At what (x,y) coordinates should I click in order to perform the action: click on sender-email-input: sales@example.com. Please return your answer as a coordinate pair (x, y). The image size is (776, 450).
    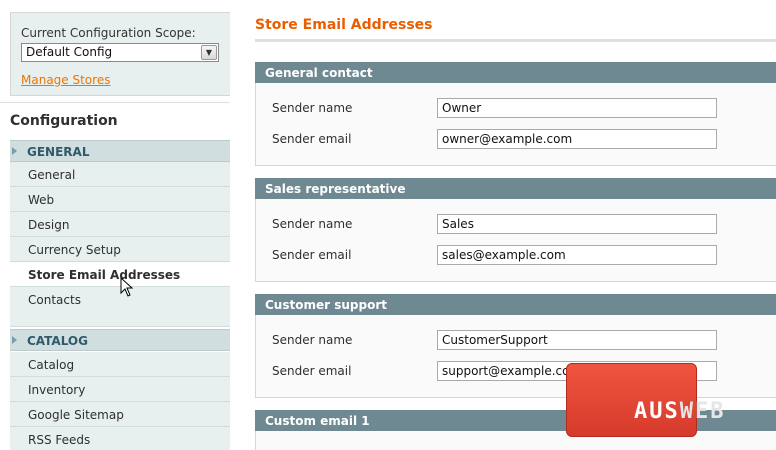
    Looking at the image, I should click on (577, 255).